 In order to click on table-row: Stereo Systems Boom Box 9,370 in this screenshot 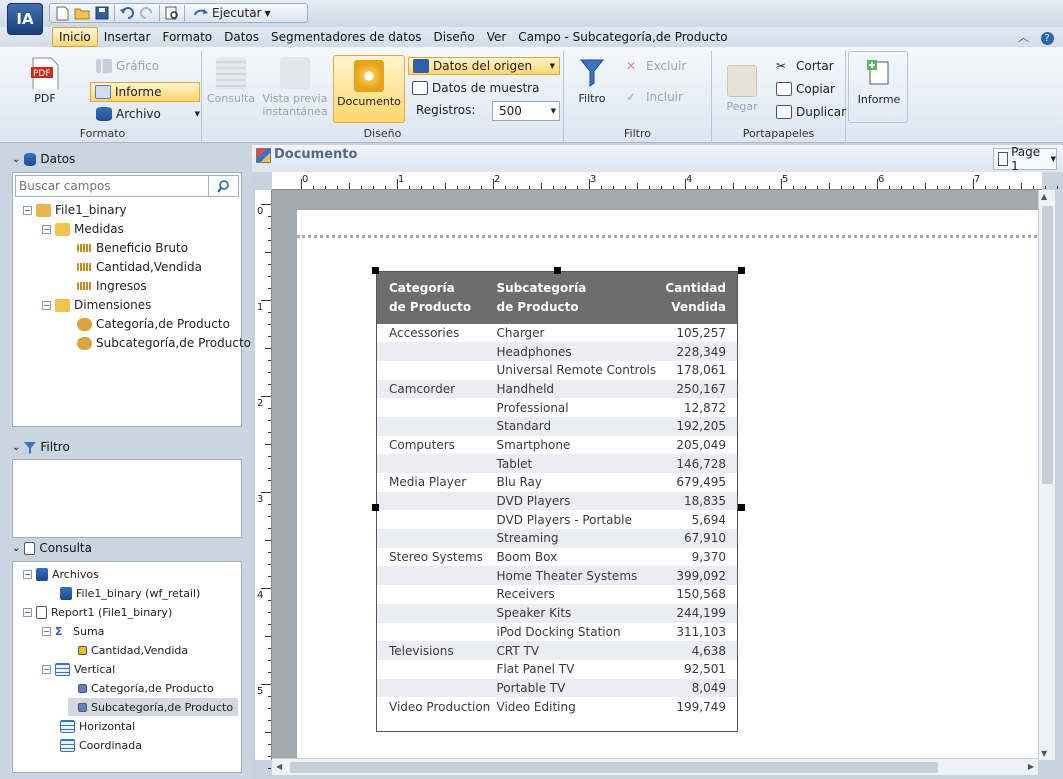, I will do `click(557, 557)`.